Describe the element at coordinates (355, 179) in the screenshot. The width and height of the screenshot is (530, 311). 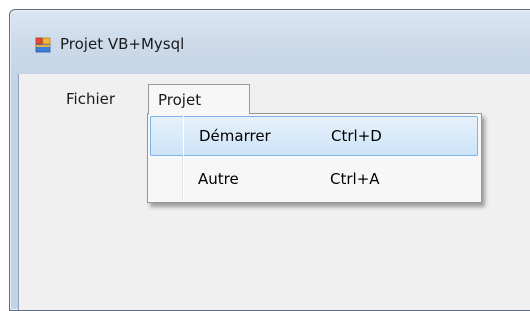
I see `menu-item-shortcut: Ctrl+A` at that location.